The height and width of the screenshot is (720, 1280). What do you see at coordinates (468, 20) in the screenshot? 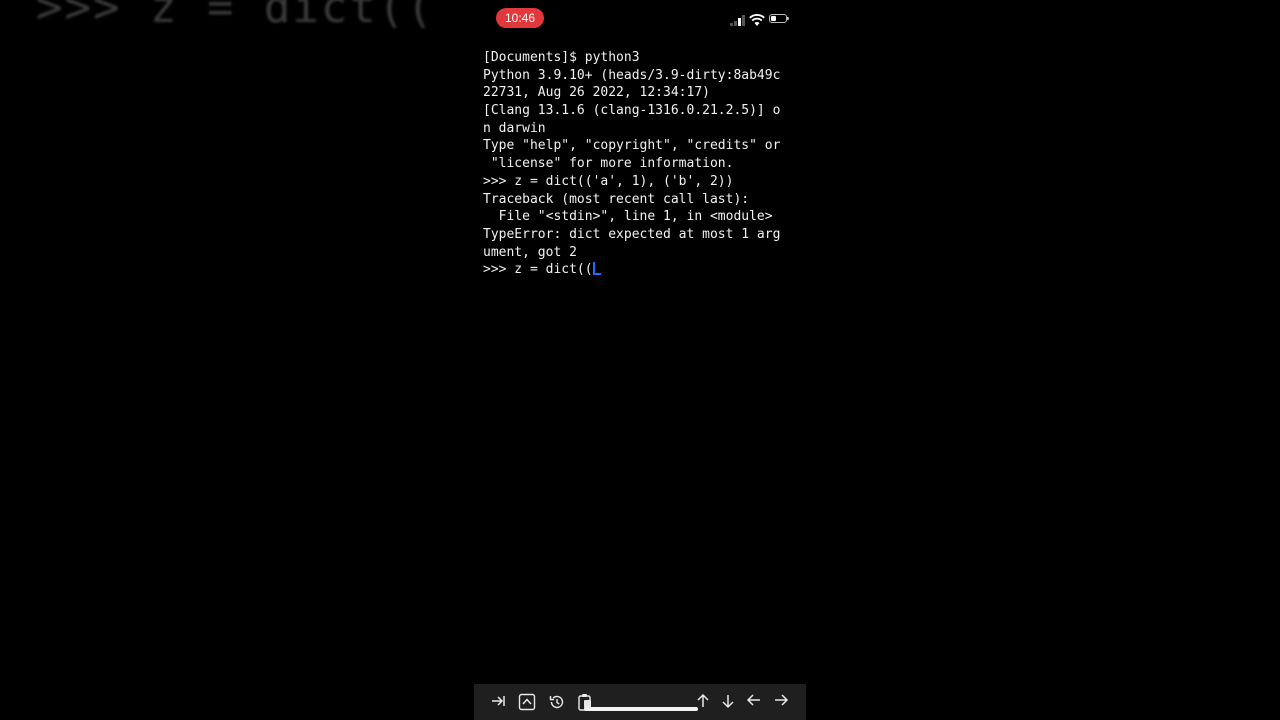
I see `background-fade` at bounding box center [468, 20].